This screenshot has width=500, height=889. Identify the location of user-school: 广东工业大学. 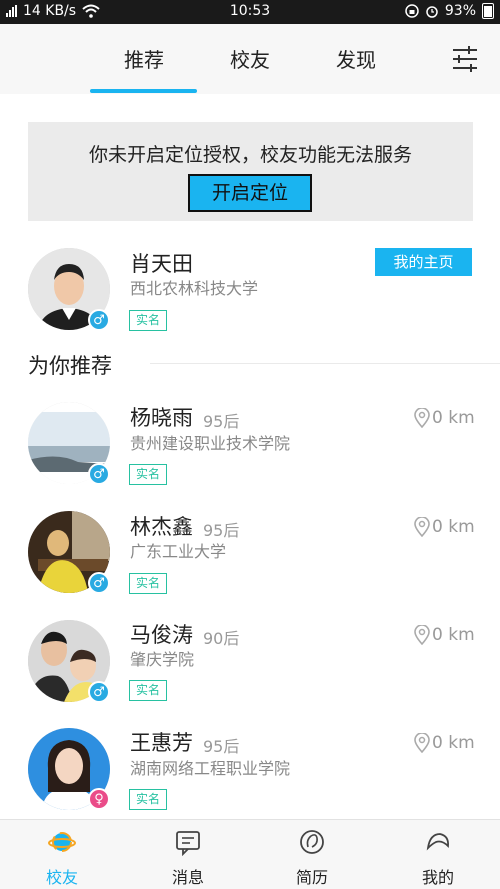
(178, 551).